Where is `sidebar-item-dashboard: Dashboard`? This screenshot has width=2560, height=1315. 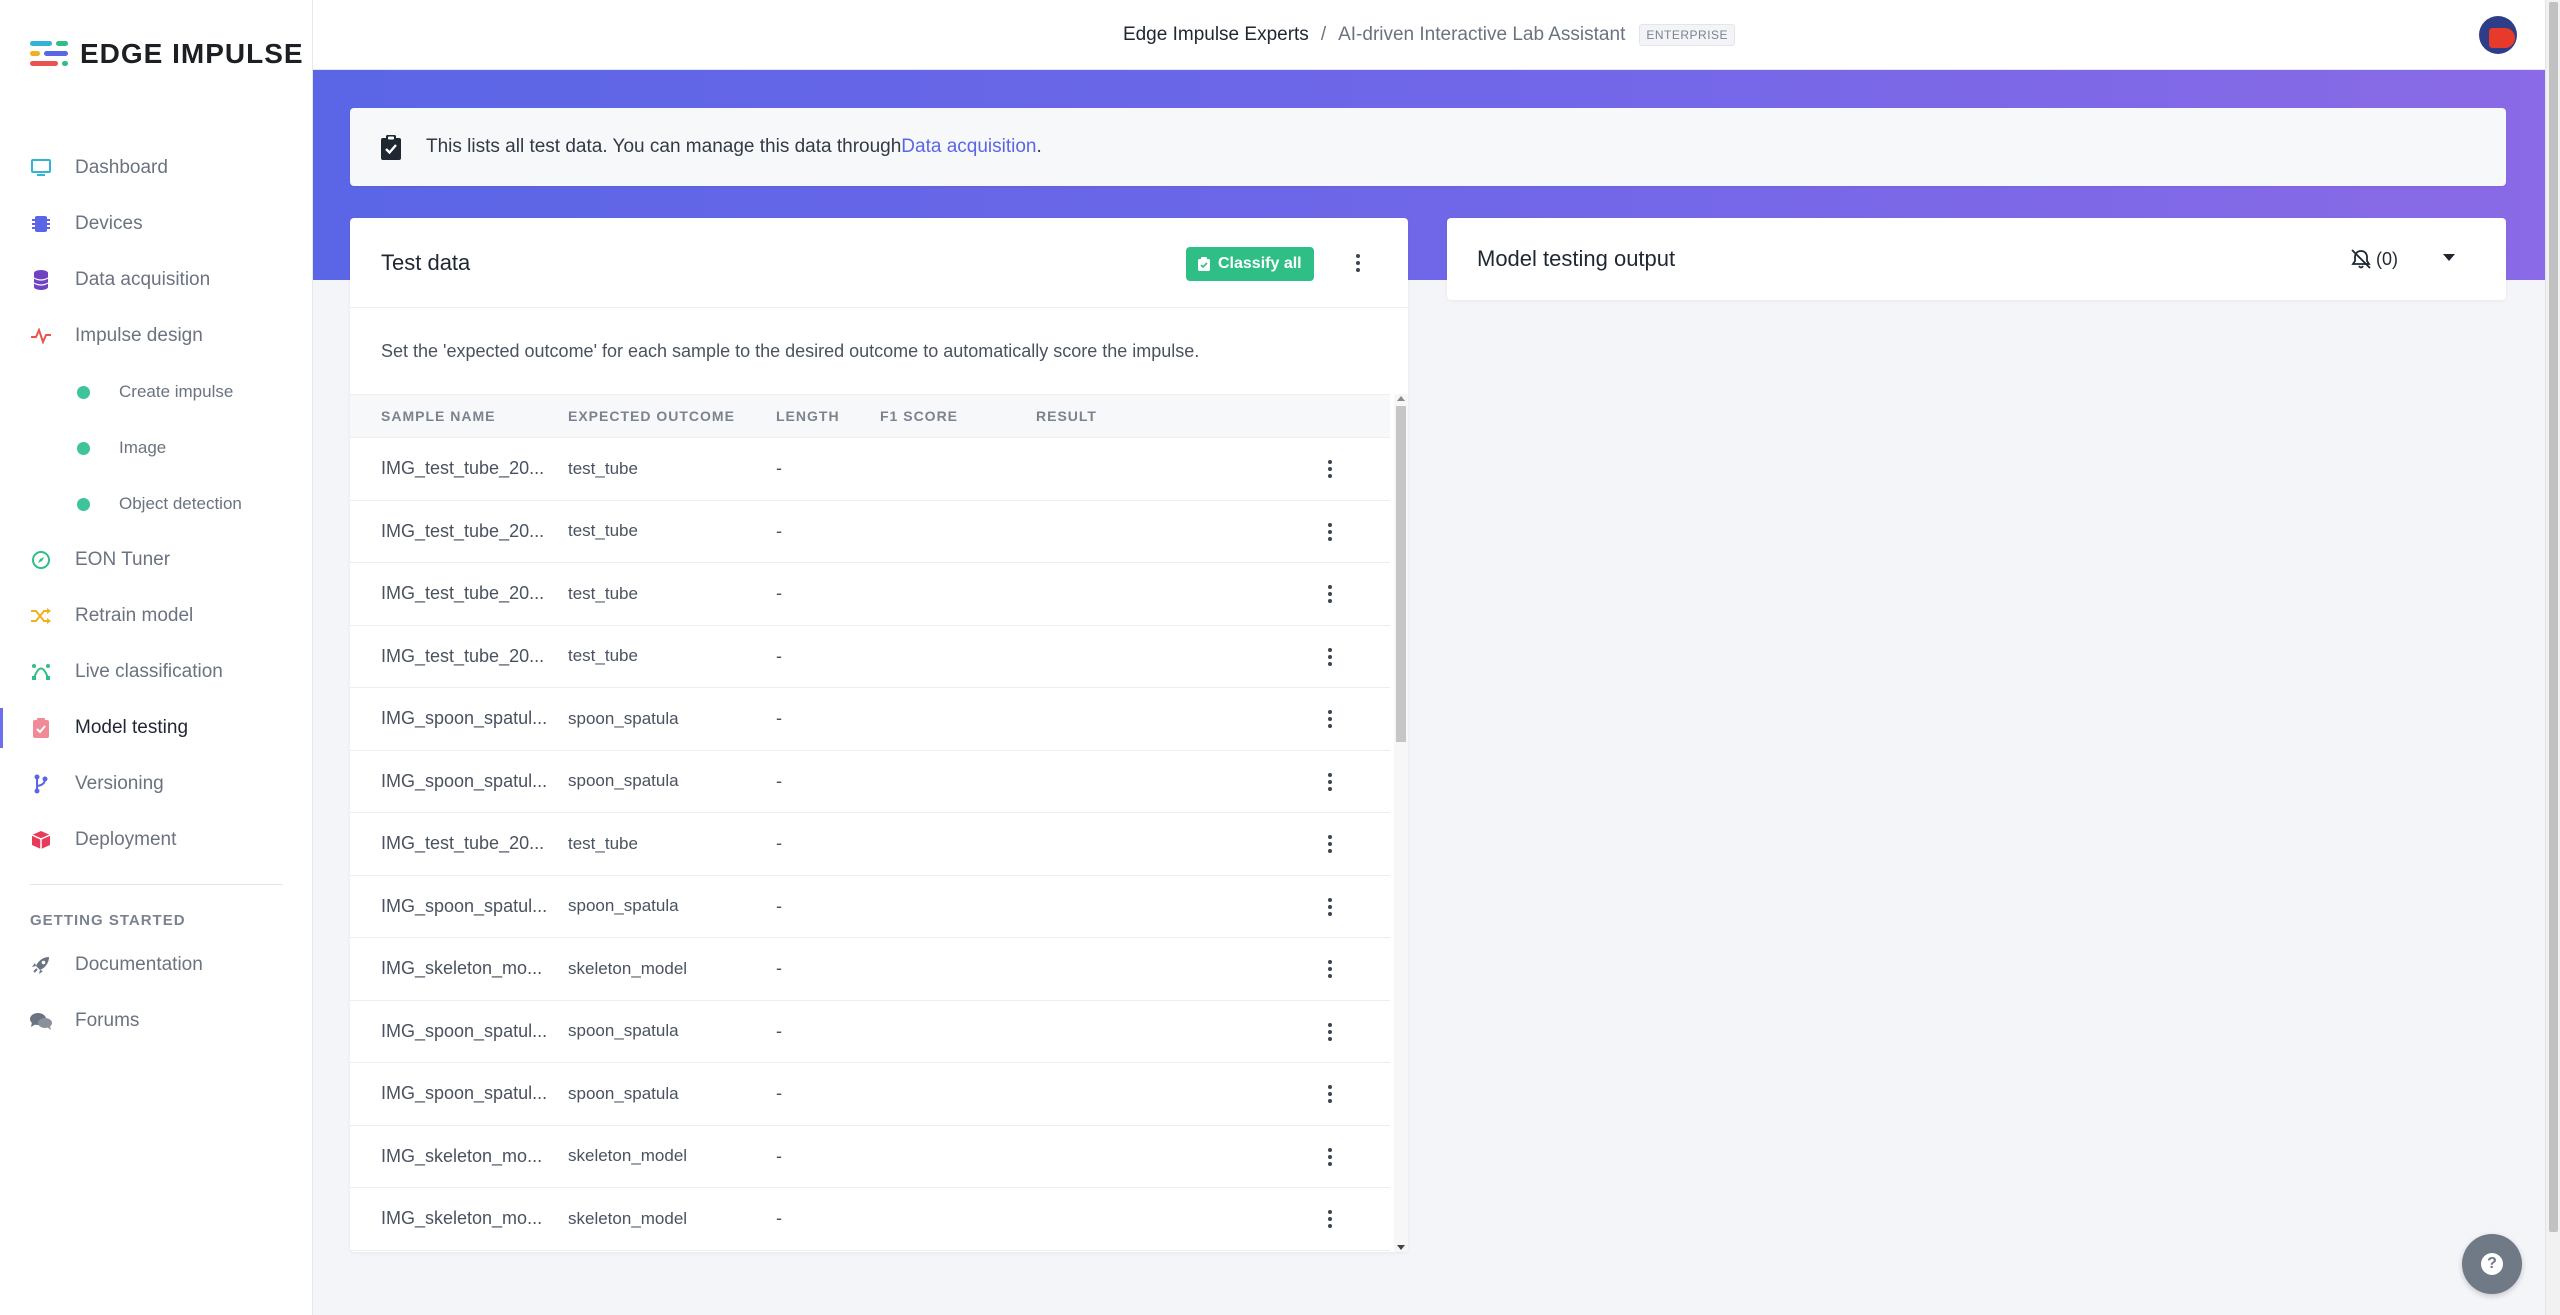 sidebar-item-dashboard: Dashboard is located at coordinates (156, 168).